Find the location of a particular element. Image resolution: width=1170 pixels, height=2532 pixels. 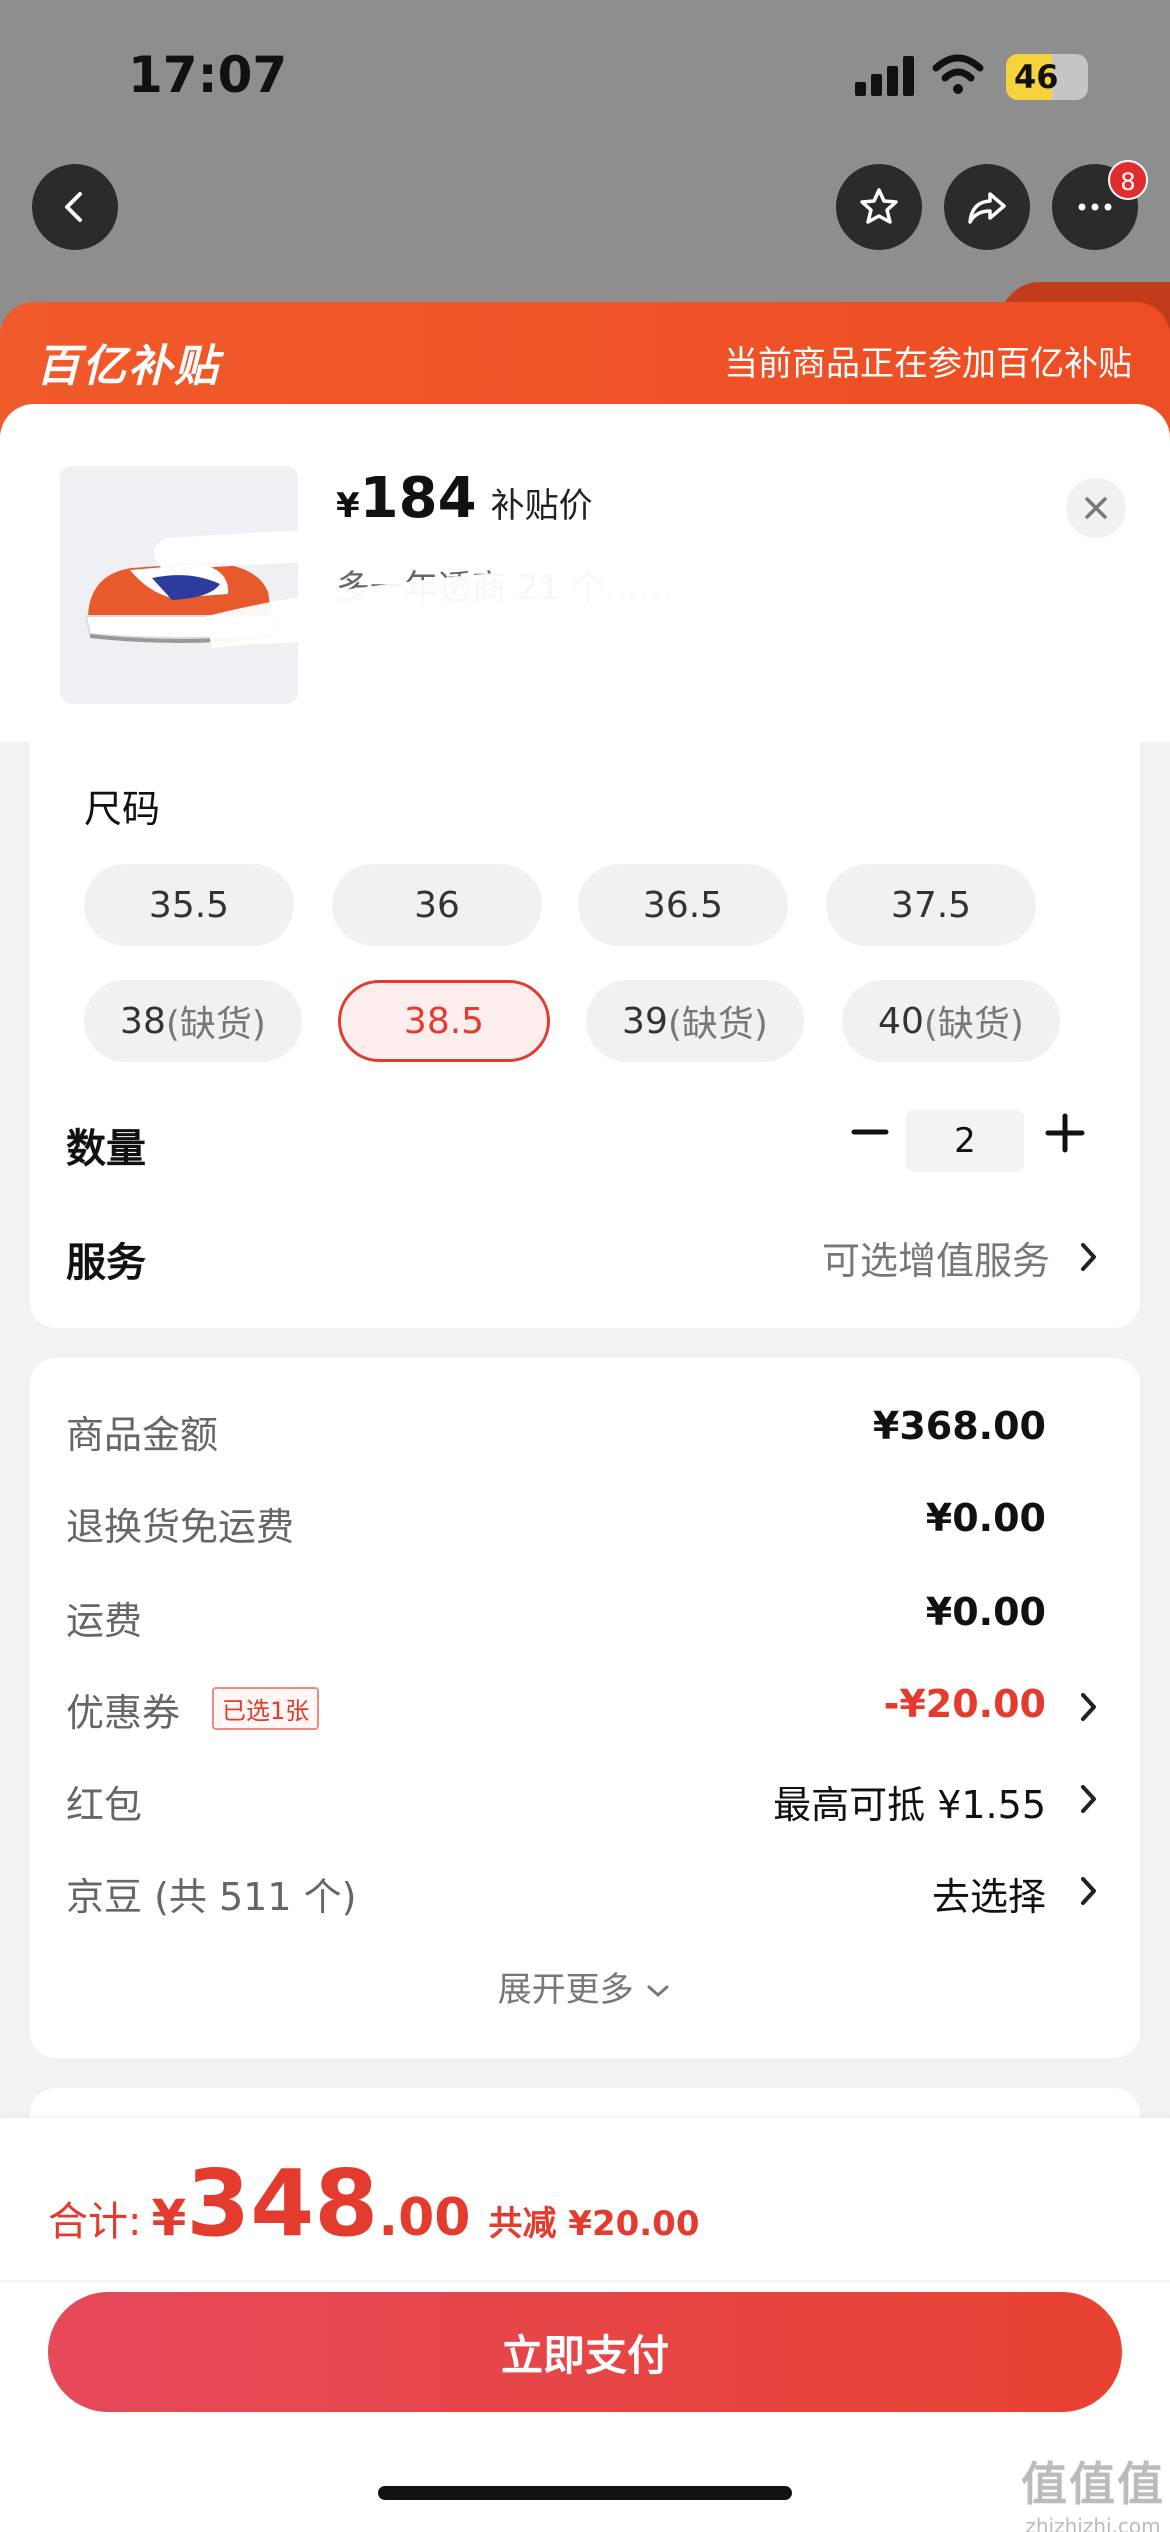

red-packet-row-label: 红包 is located at coordinates (104, 1801).